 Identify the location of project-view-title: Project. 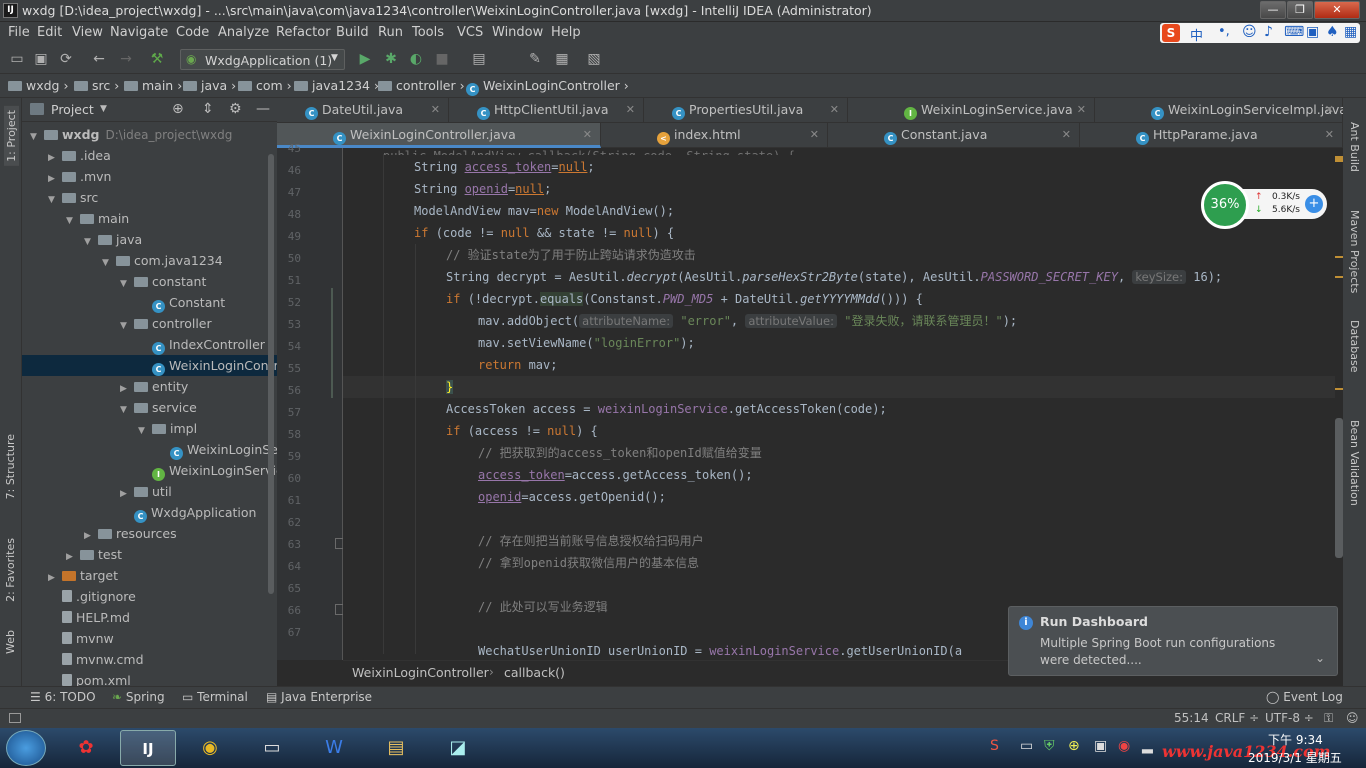
(72, 109).